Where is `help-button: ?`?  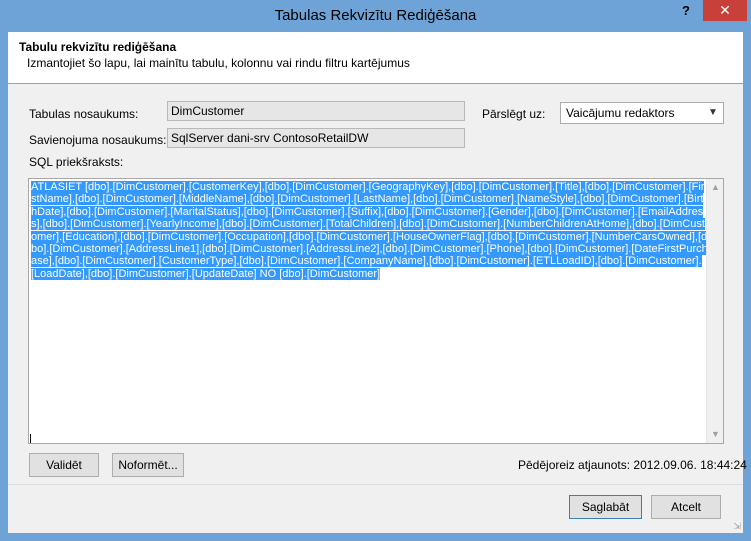 help-button: ? is located at coordinates (686, 11).